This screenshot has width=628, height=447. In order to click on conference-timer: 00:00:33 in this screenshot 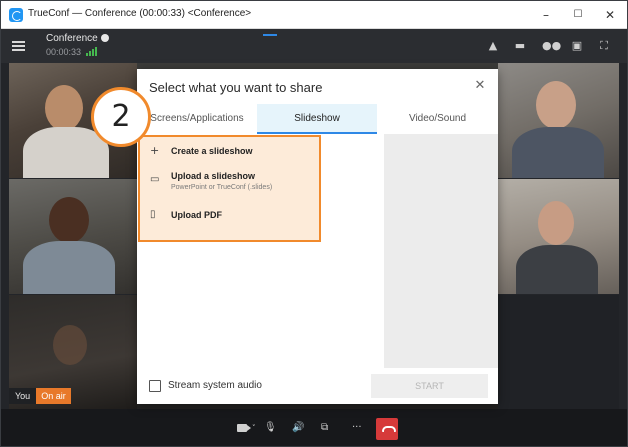, I will do `click(64, 52)`.